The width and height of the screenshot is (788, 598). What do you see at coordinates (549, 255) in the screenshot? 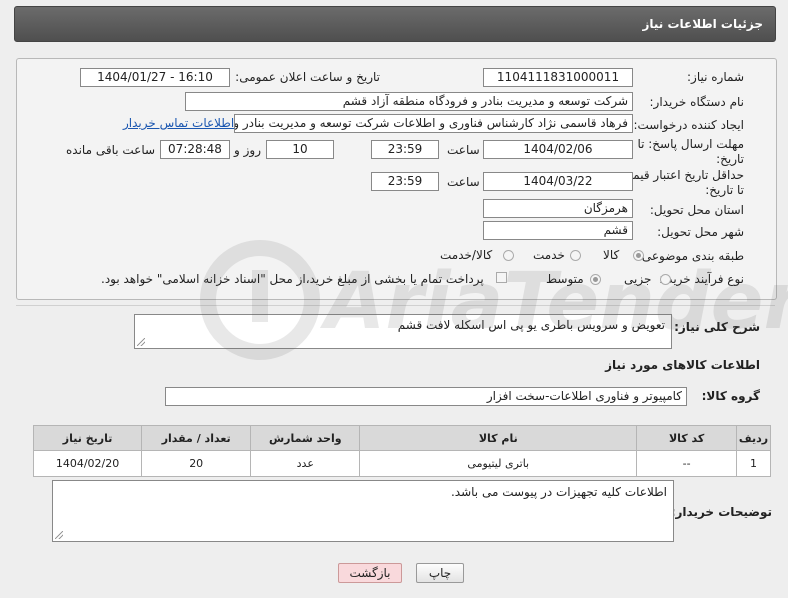
I see `category-option-service: خدمت` at bounding box center [549, 255].